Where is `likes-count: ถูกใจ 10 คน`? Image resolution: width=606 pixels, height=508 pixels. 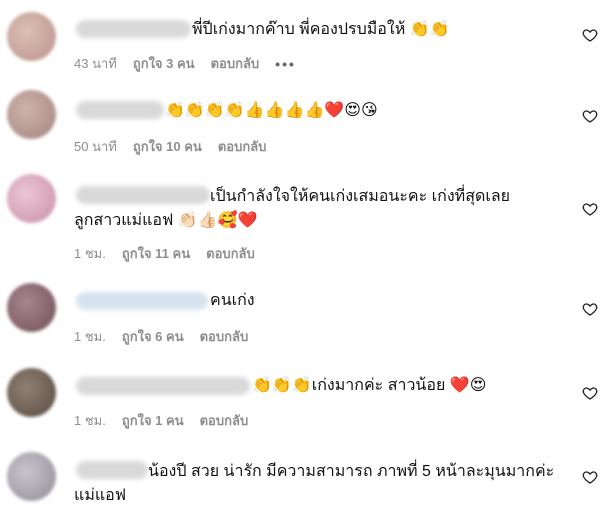 likes-count: ถูกใจ 10 คน is located at coordinates (167, 146).